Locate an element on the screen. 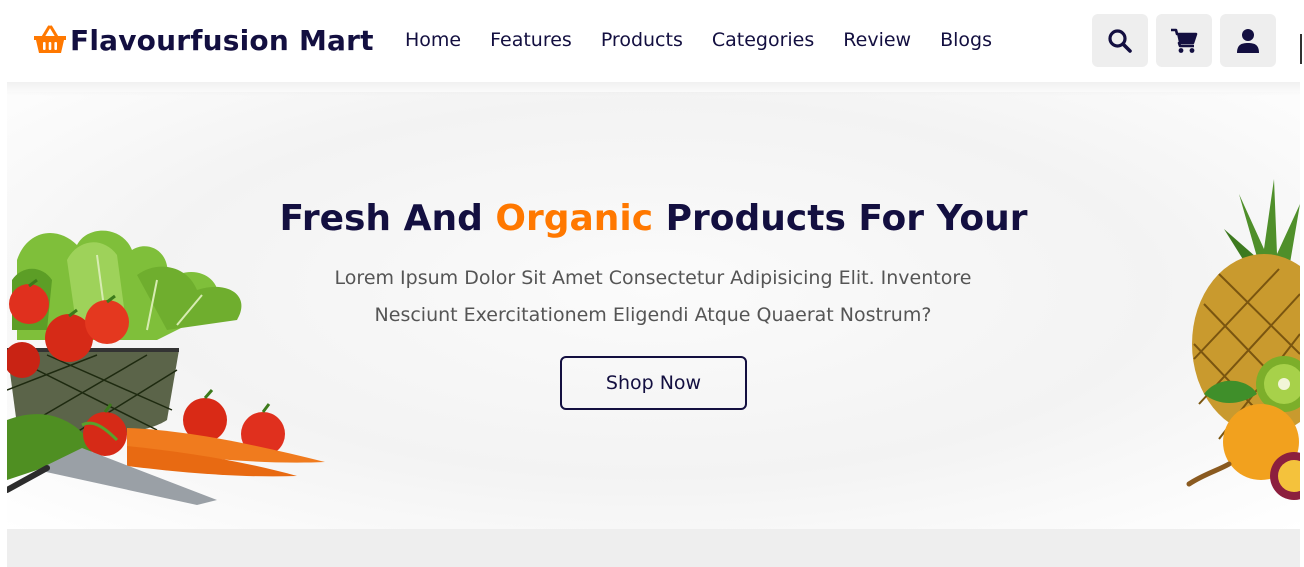  hero-title-accent: Organic is located at coordinates (574, 218).